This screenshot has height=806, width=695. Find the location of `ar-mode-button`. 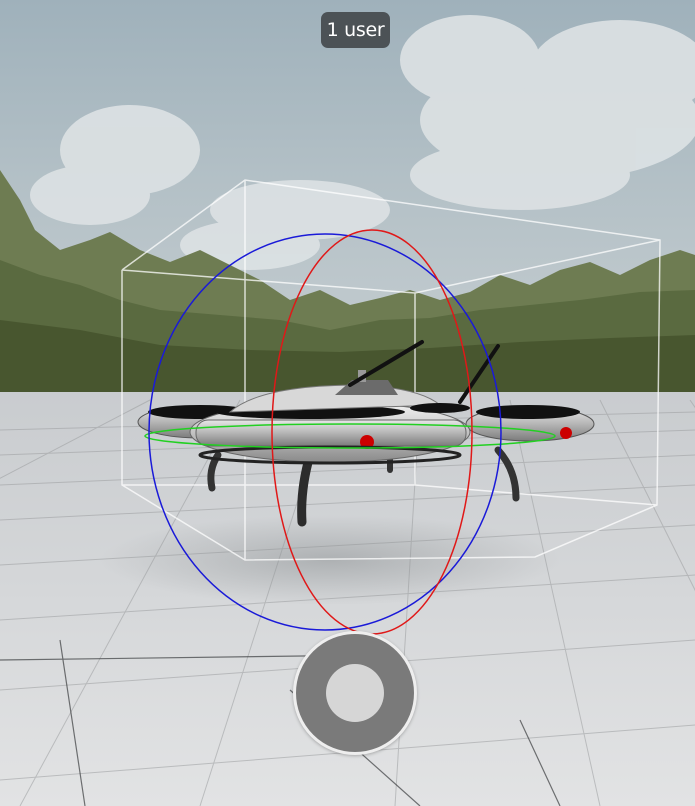

ar-mode-button is located at coordinates (355, 693).